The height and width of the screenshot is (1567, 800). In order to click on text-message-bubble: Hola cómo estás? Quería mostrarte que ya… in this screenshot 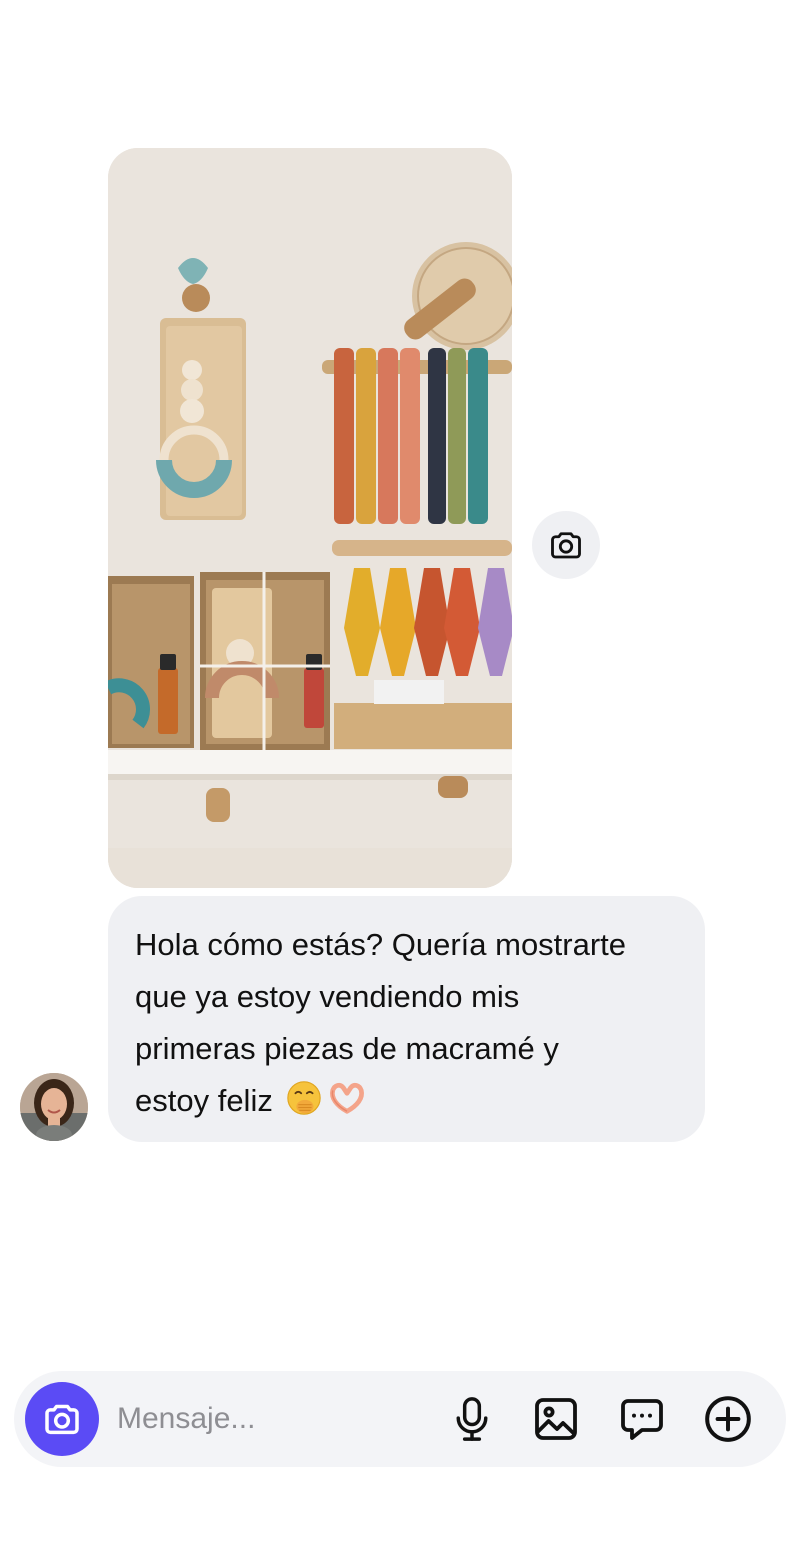, I will do `click(406, 1019)`.